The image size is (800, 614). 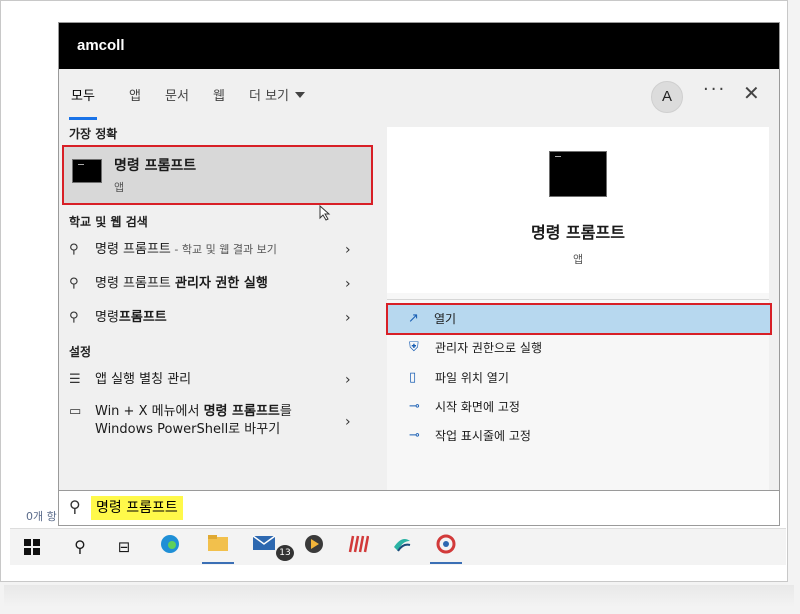 I want to click on best-match-subtitle: 앱, so click(x=119, y=187).